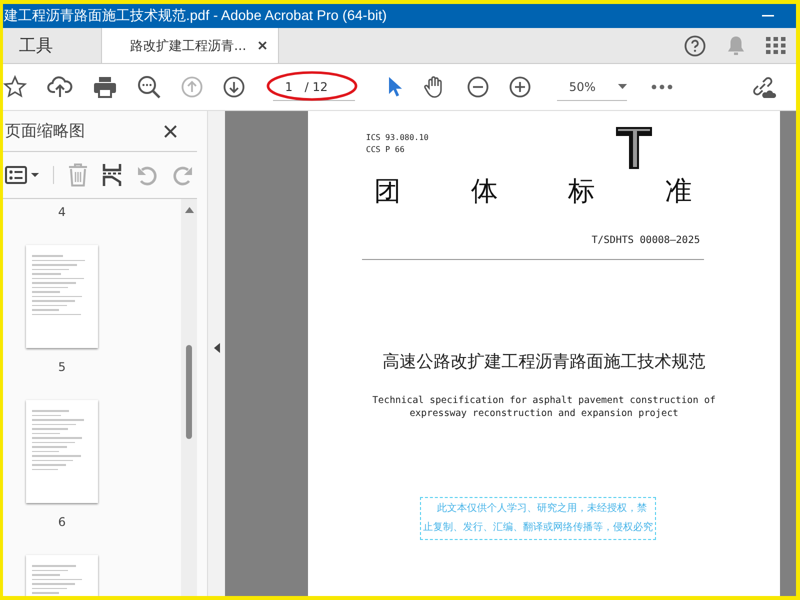  Describe the element at coordinates (189, 210) in the screenshot. I see `scroll-up-icon` at that location.